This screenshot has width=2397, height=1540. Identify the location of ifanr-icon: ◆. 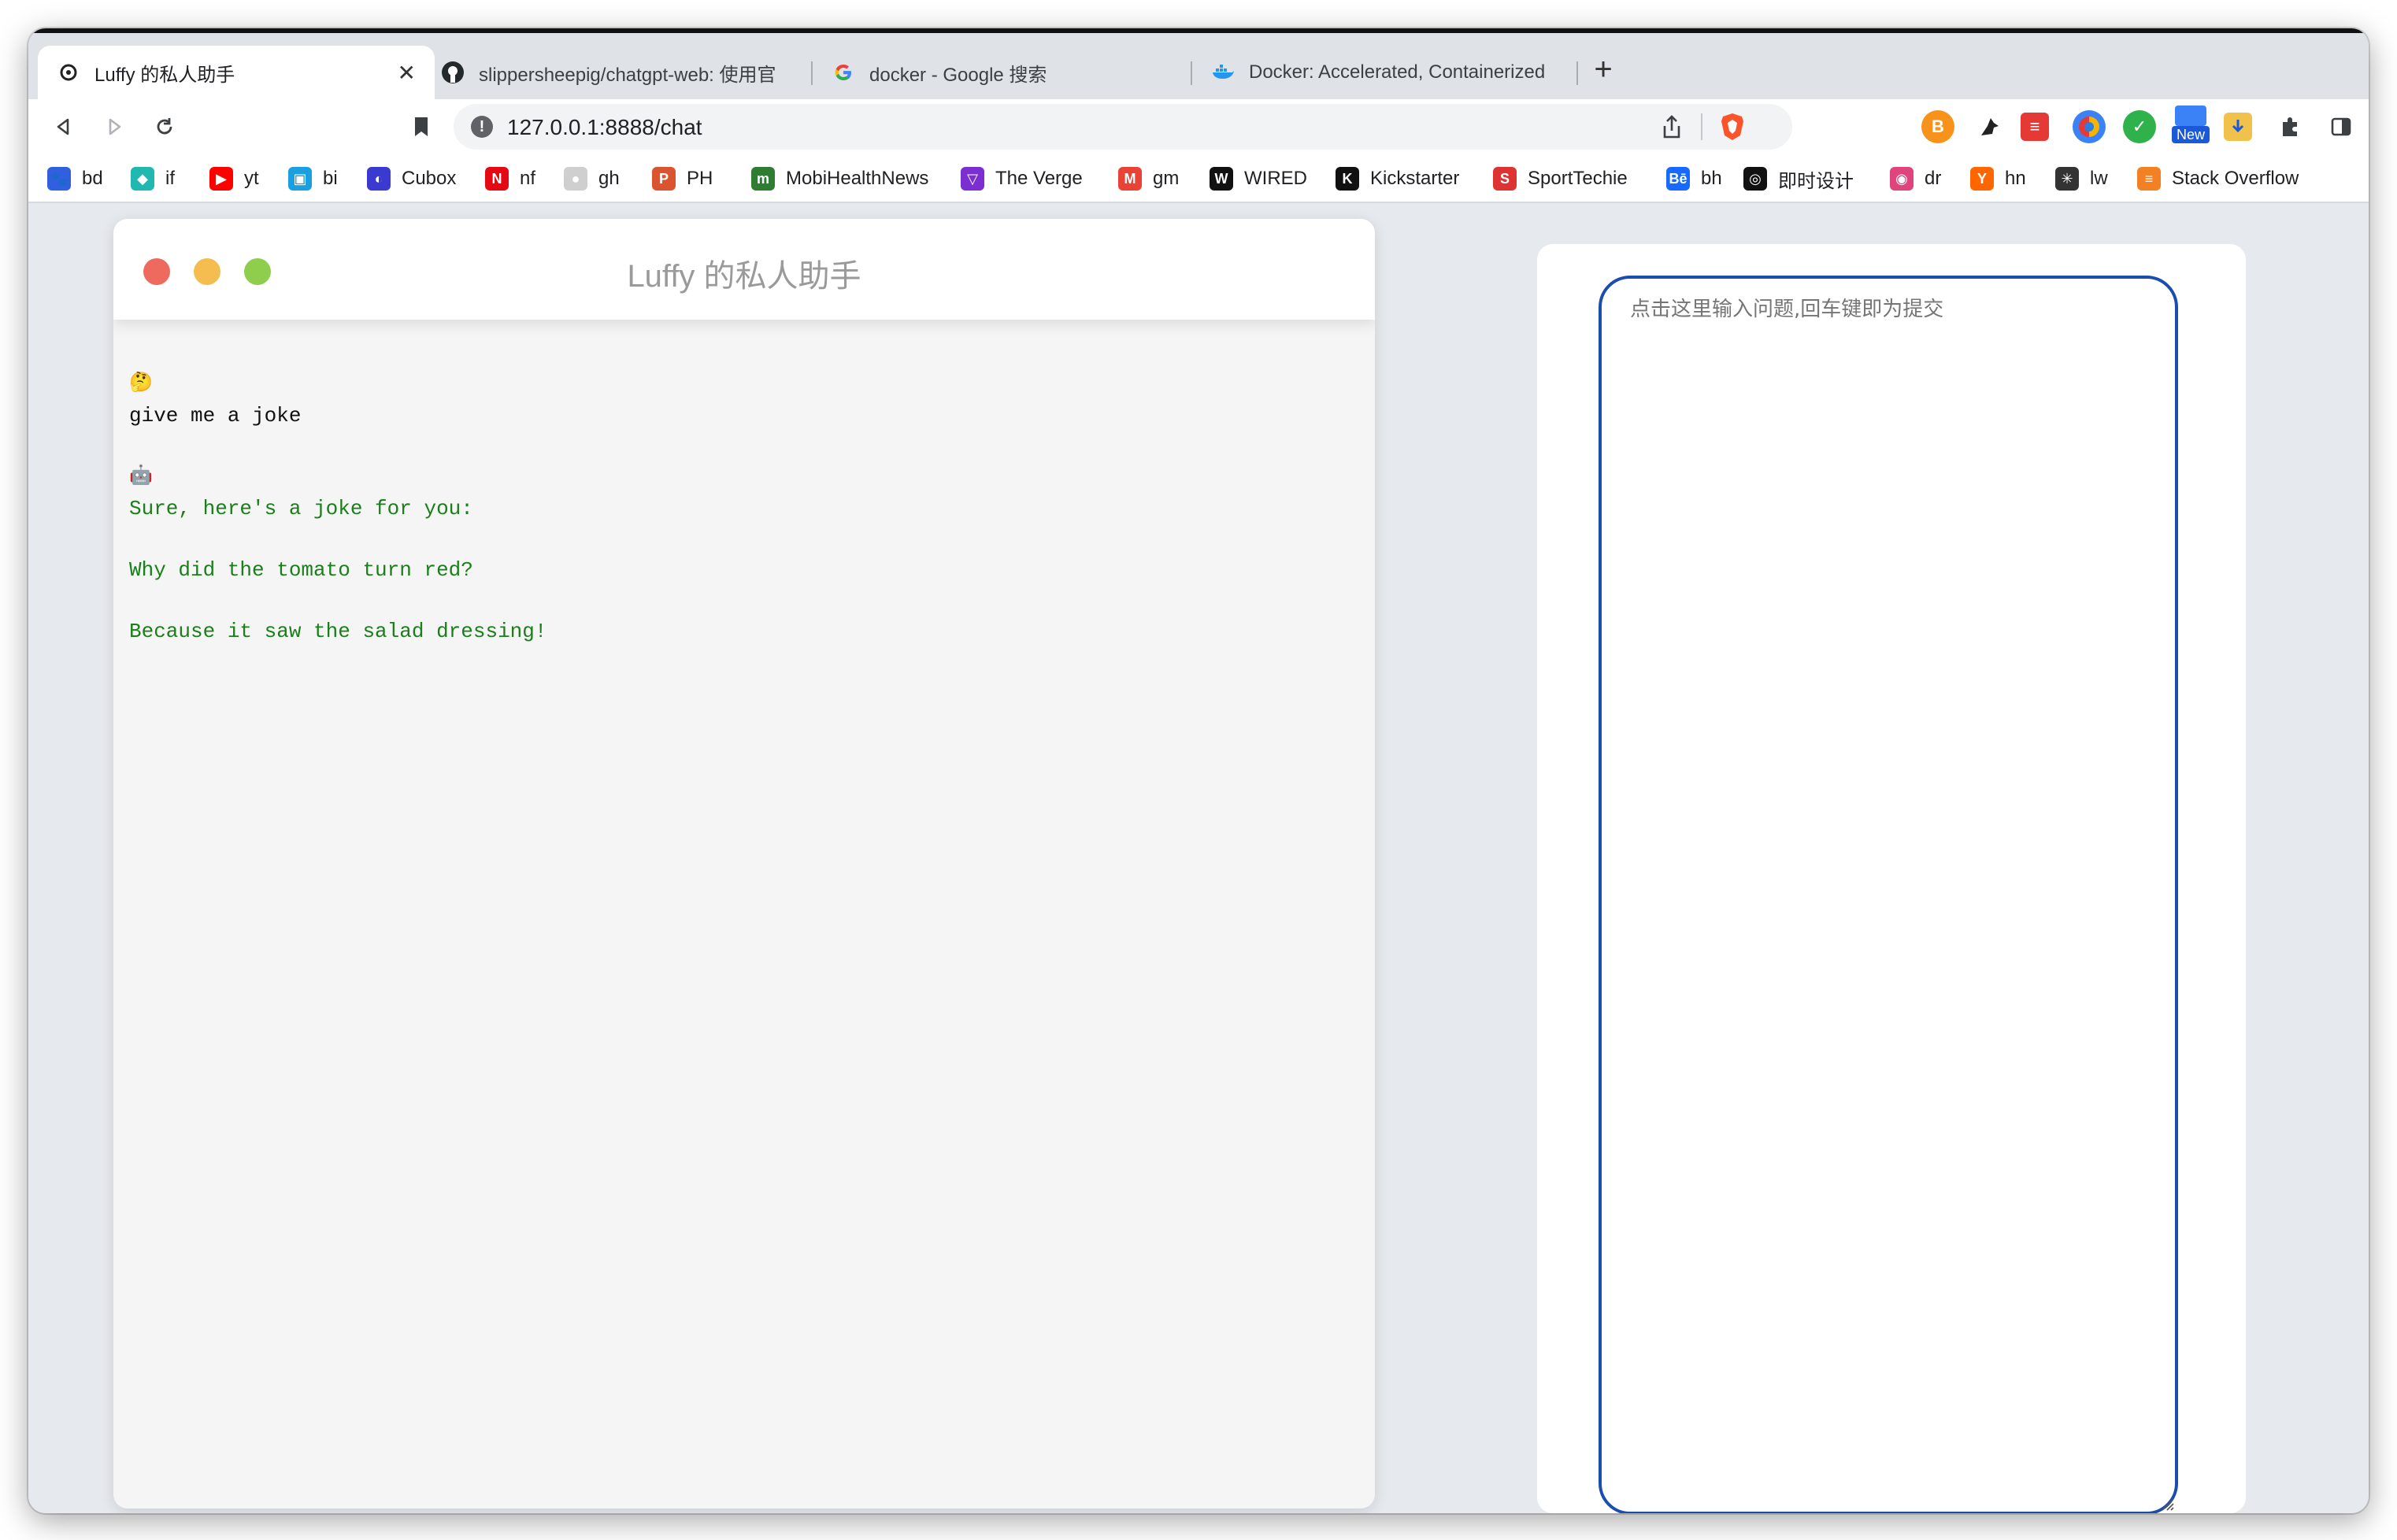
(142, 179).